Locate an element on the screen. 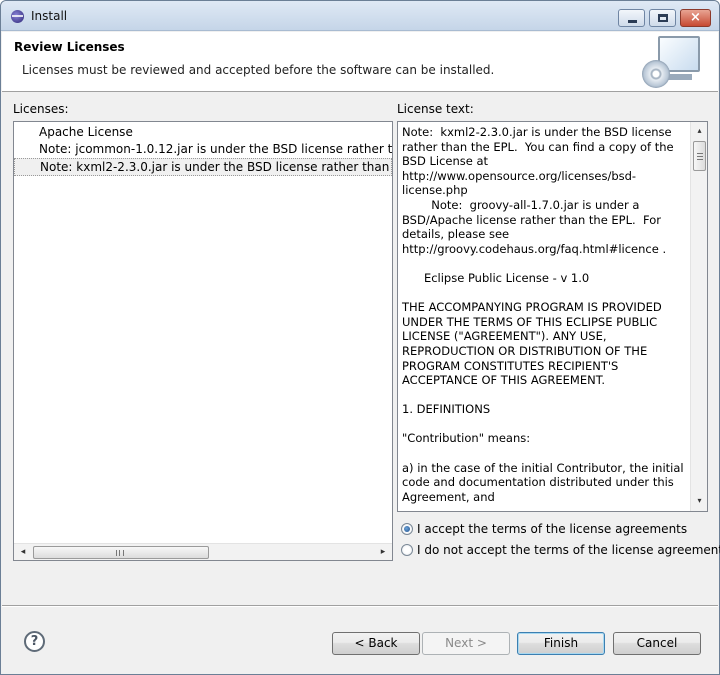 The width and height of the screenshot is (720, 675). vertical-scrollbar: ▴ ▾ is located at coordinates (698, 316).